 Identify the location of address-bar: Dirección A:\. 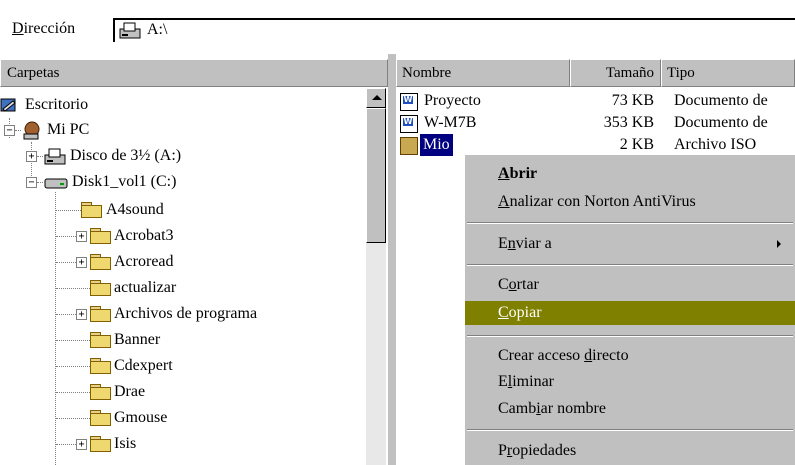
(397, 27).